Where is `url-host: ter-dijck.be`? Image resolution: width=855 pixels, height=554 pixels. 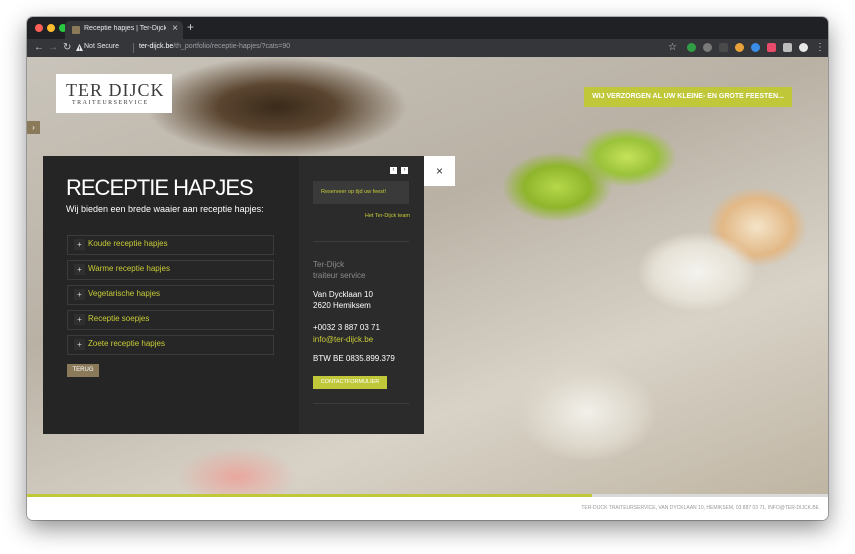 url-host: ter-dijck.be is located at coordinates (156, 46).